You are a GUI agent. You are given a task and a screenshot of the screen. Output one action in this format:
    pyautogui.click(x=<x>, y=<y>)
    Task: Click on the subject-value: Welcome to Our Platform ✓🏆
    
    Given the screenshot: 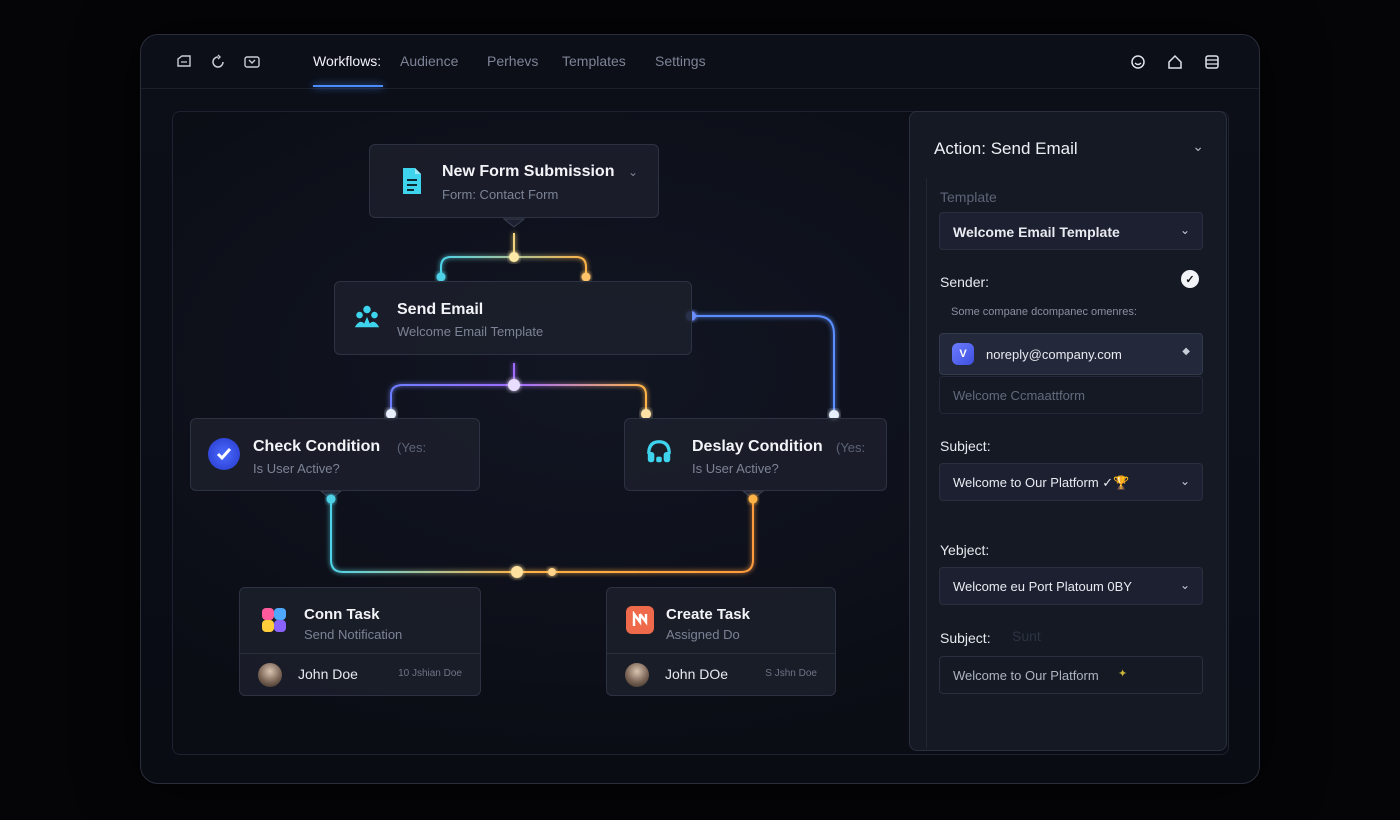 What is the action you would take?
    pyautogui.click(x=1041, y=482)
    